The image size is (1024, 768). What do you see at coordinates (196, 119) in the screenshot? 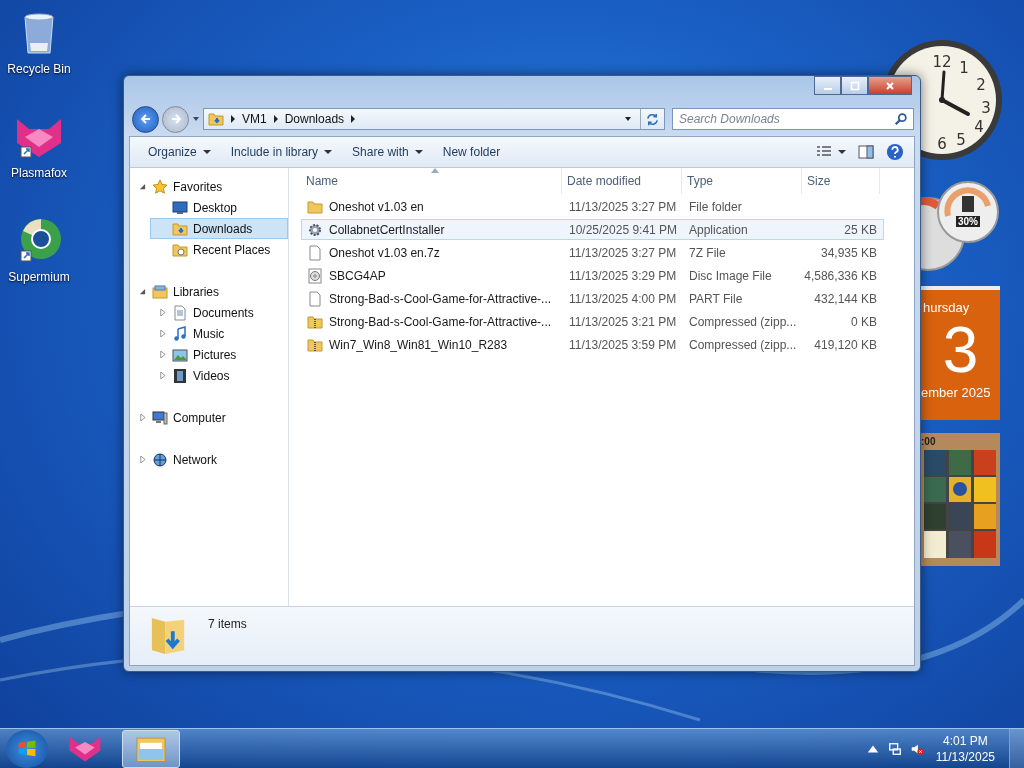
I see `recent-pages-caret-icon` at bounding box center [196, 119].